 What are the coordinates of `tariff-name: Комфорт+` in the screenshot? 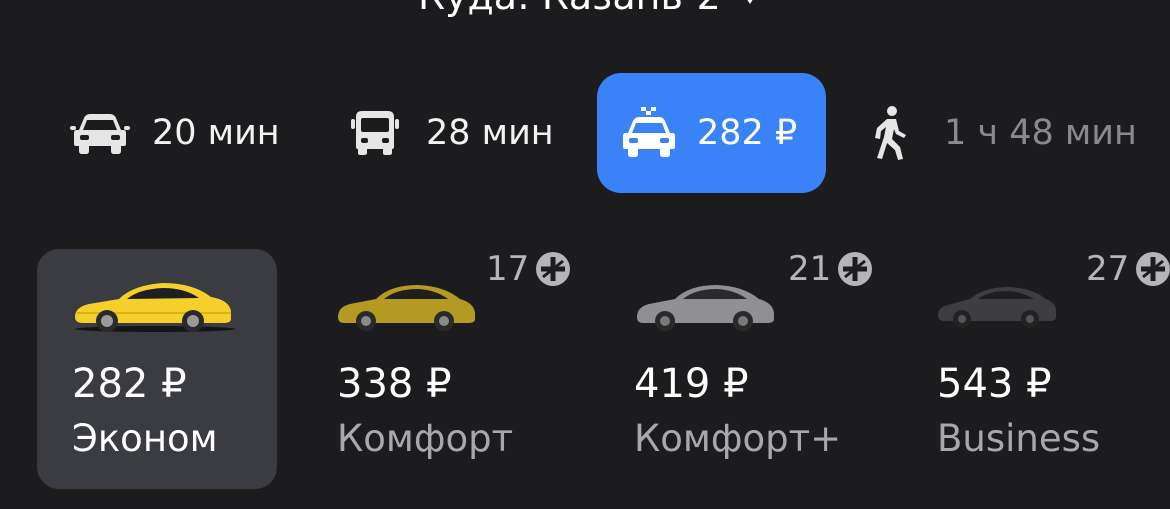 It's located at (738, 438).